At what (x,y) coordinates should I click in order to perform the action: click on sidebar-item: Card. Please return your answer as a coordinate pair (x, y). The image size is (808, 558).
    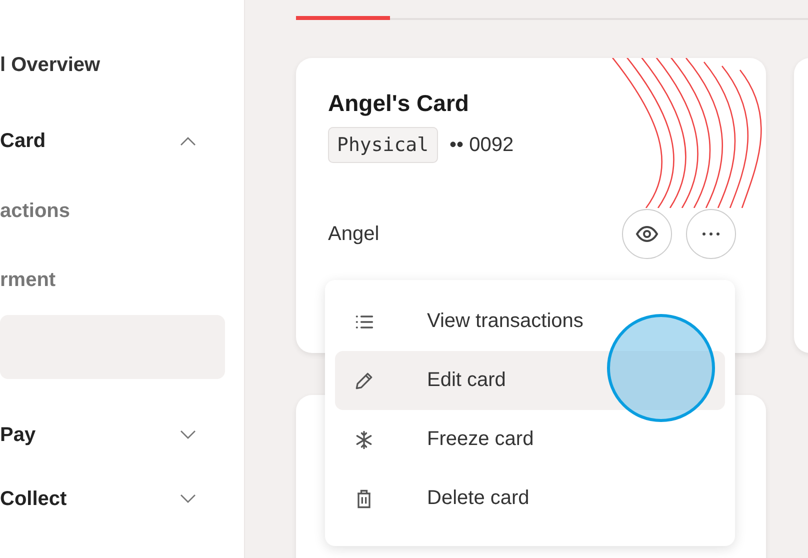
    Looking at the image, I should click on (23, 141).